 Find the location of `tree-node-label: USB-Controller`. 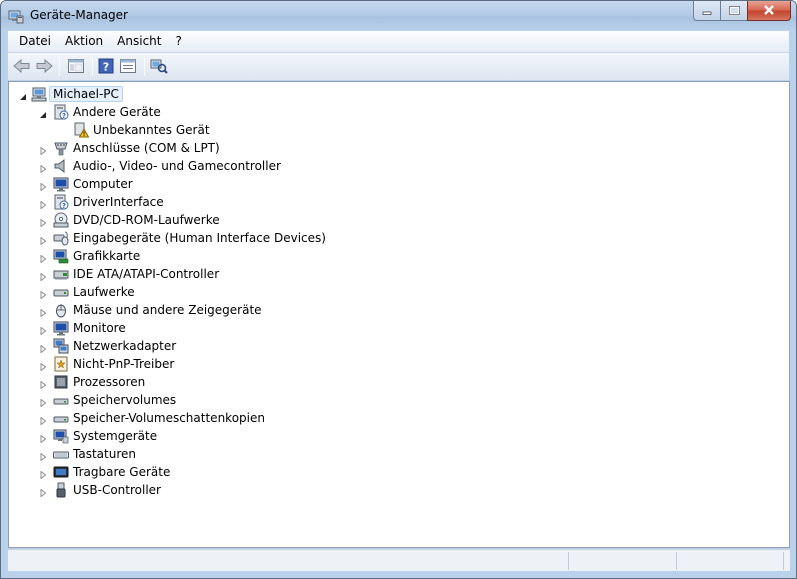

tree-node-label: USB-Controller is located at coordinates (117, 490).